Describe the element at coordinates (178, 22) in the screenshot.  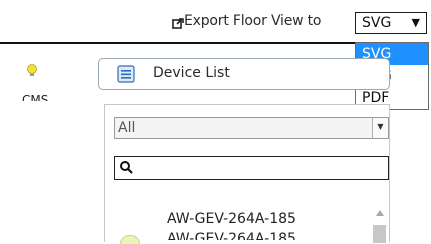
I see `export-icon` at that location.